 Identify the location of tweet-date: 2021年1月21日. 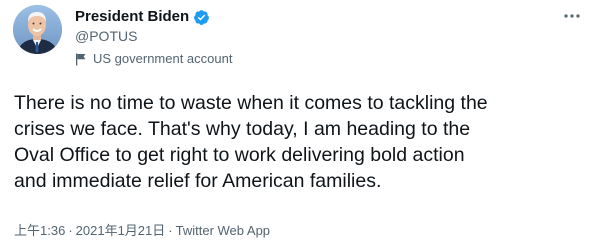
(121, 230).